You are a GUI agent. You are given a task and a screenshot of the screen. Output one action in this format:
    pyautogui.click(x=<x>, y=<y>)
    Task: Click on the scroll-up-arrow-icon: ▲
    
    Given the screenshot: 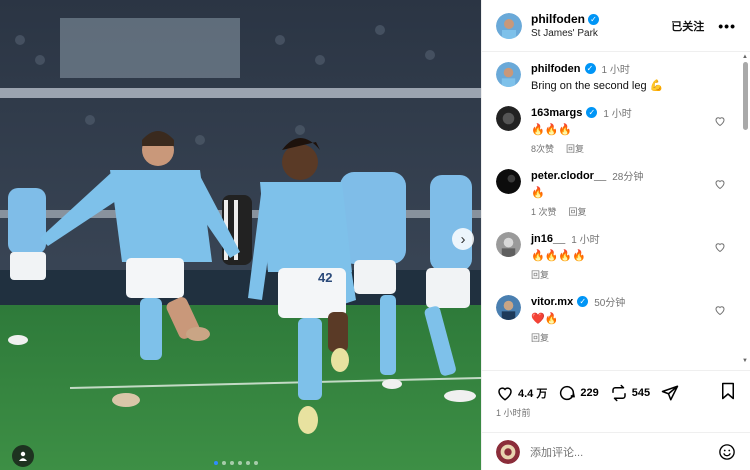 What is the action you would take?
    pyautogui.click(x=745, y=57)
    